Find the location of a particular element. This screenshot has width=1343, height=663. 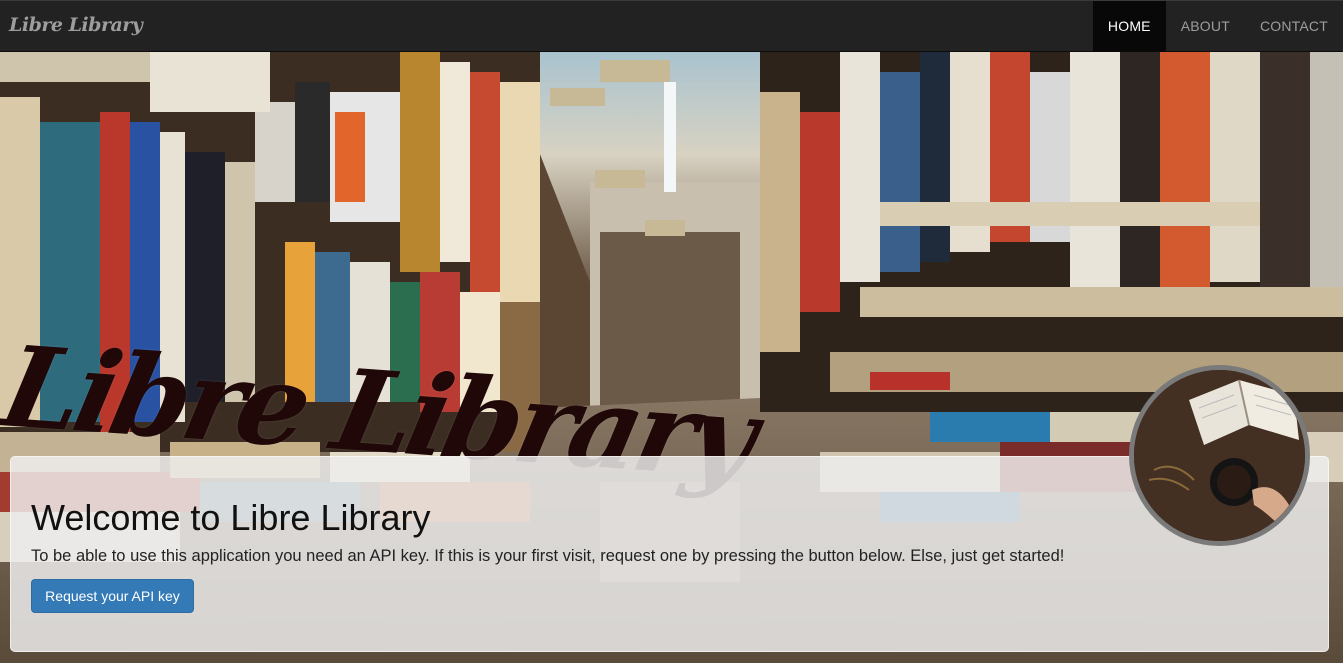

nav-item-home: HOME is located at coordinates (1129, 26).